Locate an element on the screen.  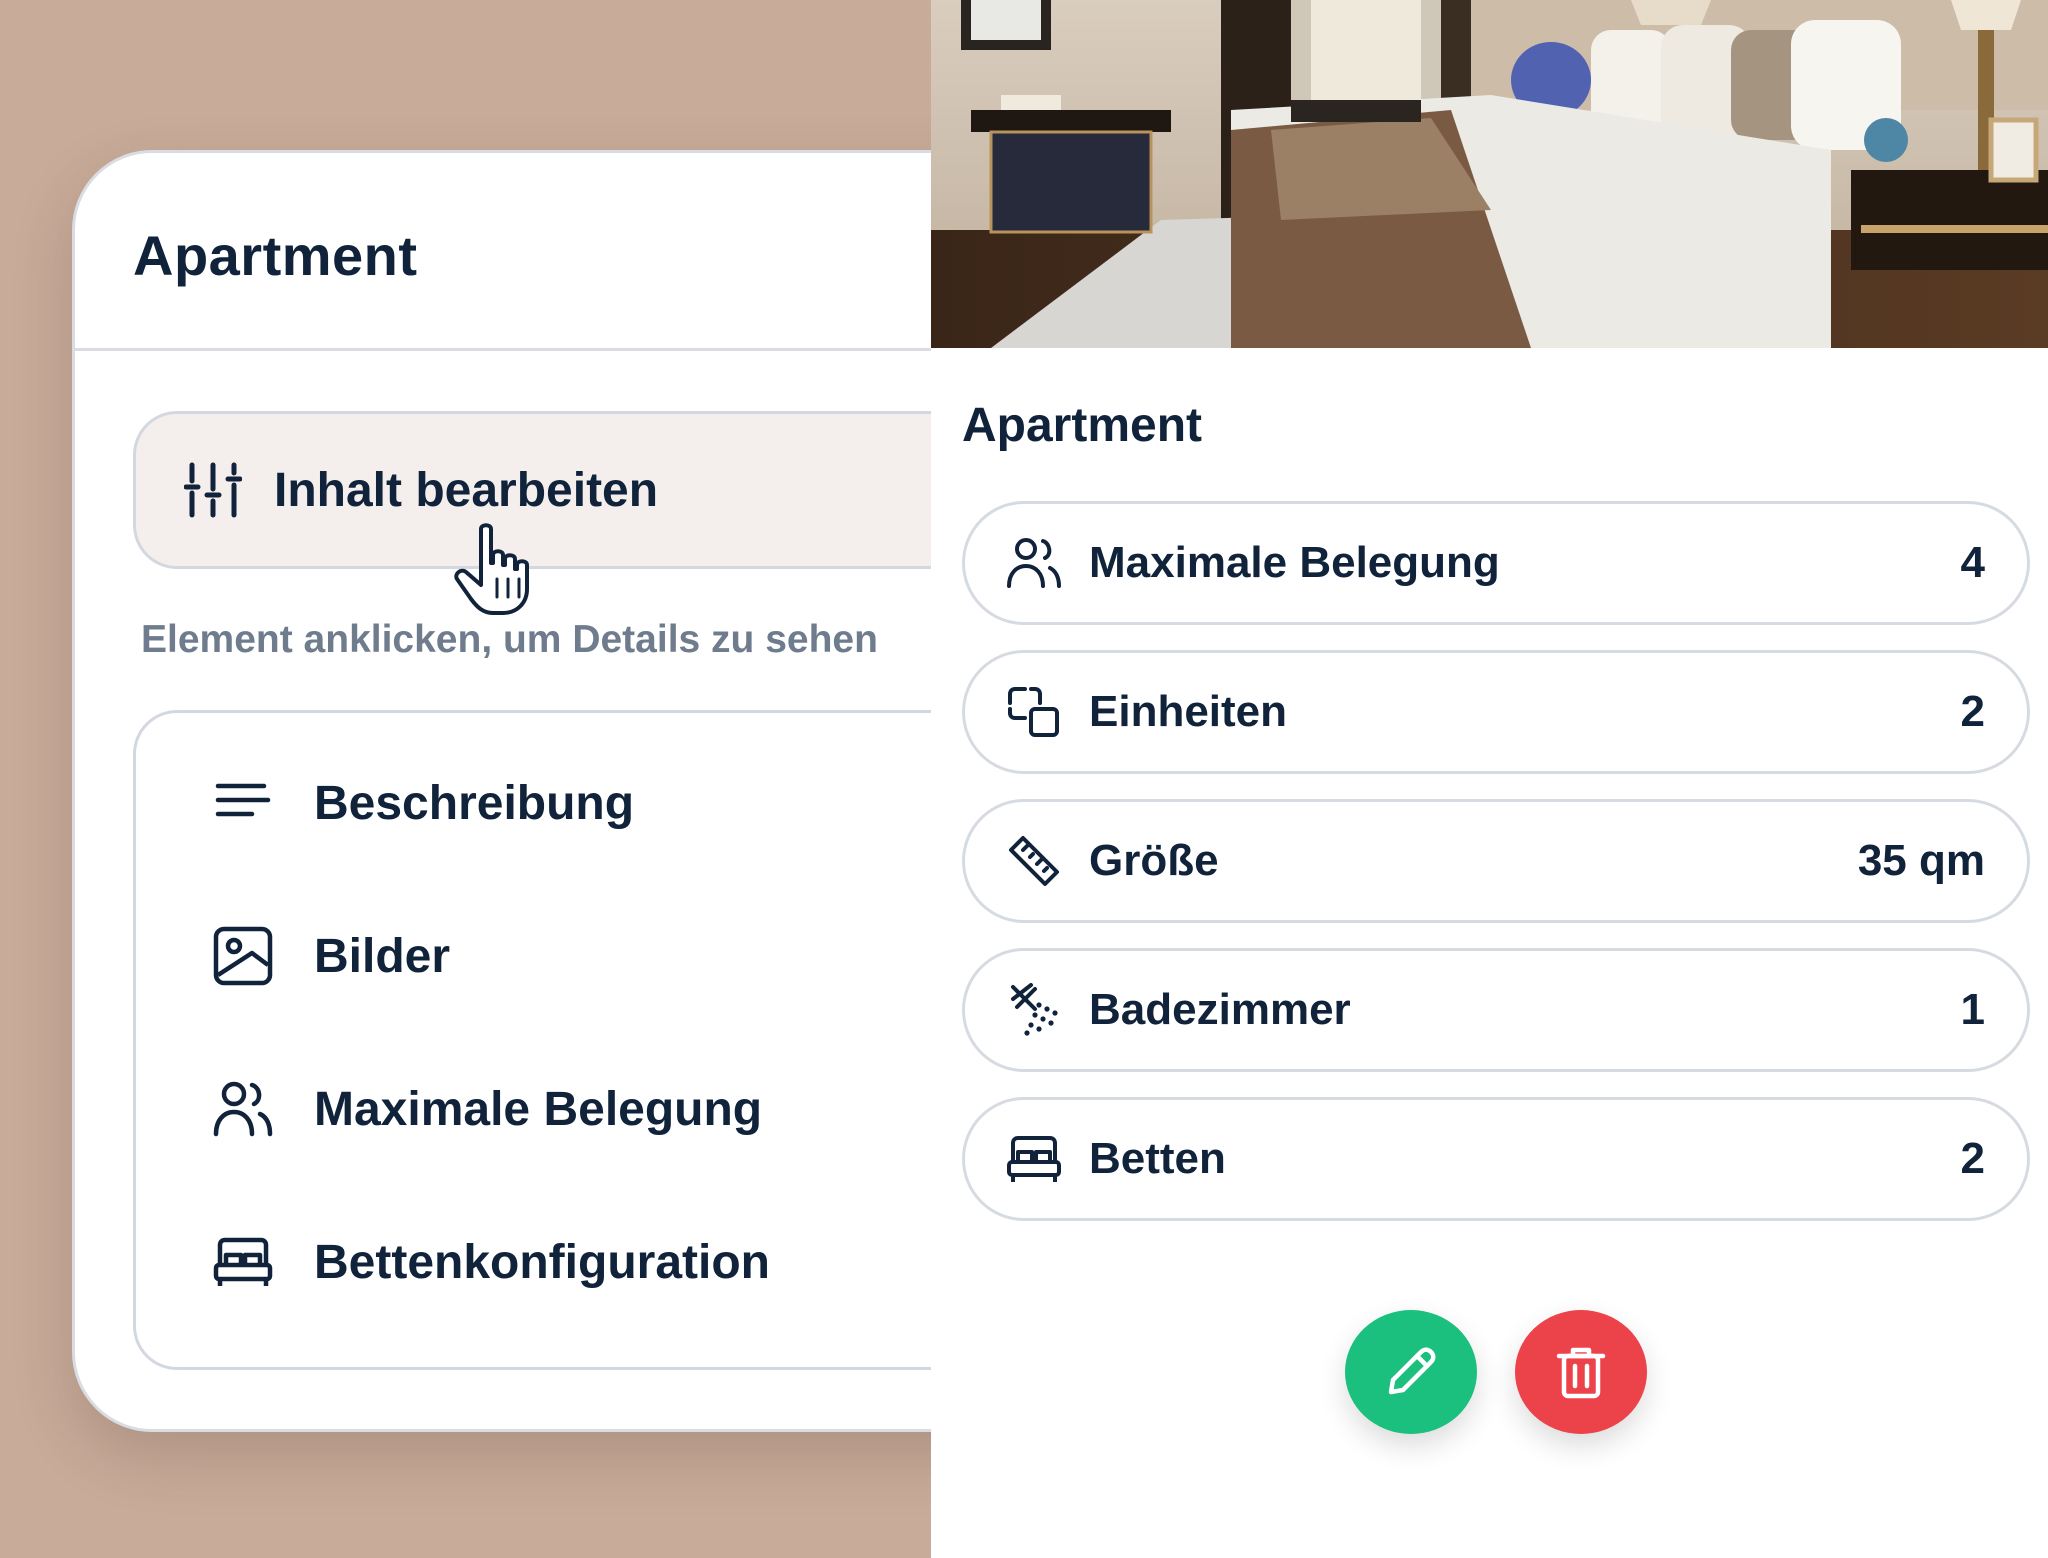
detail-row-bathroom: Badezimmer 1 is located at coordinates (1496, 1010).